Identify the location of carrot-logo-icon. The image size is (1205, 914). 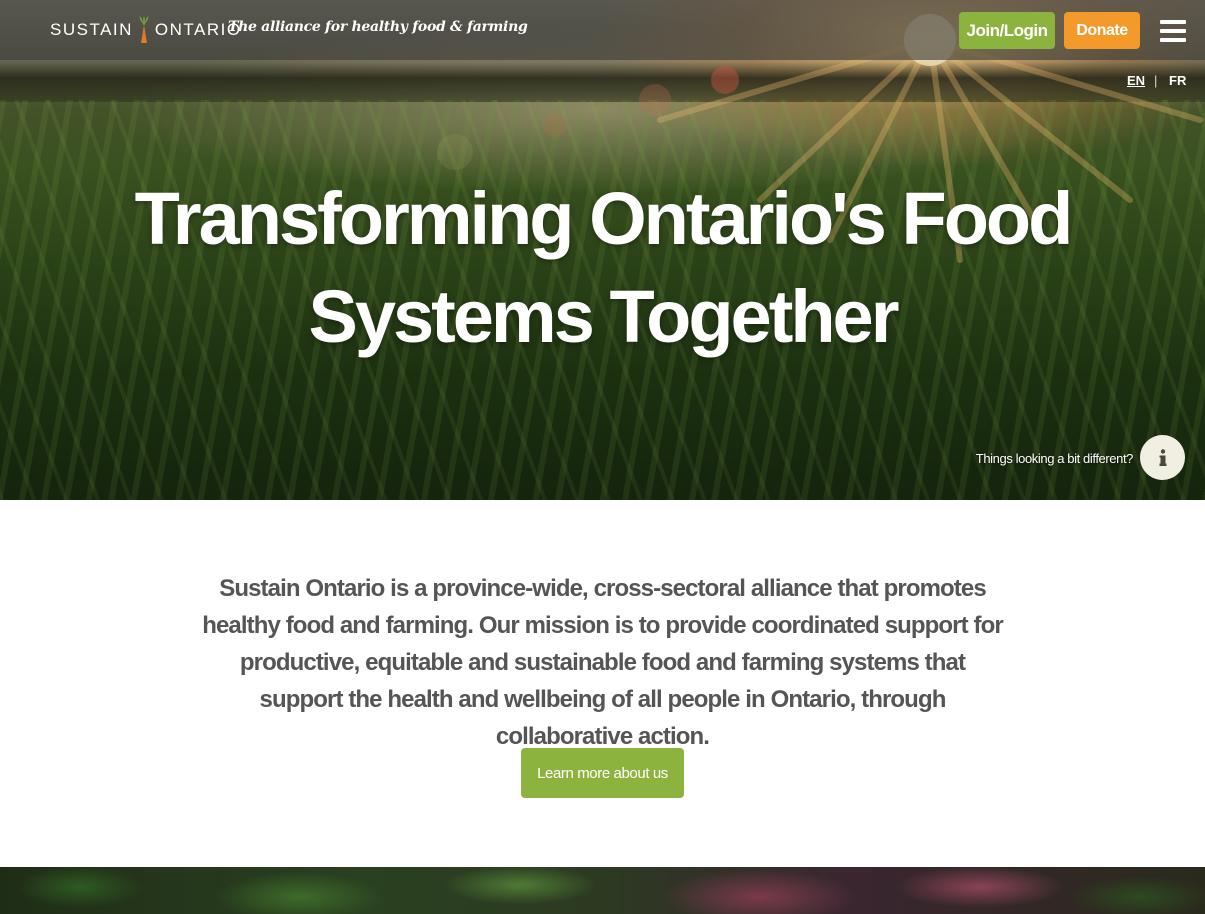
(144, 29).